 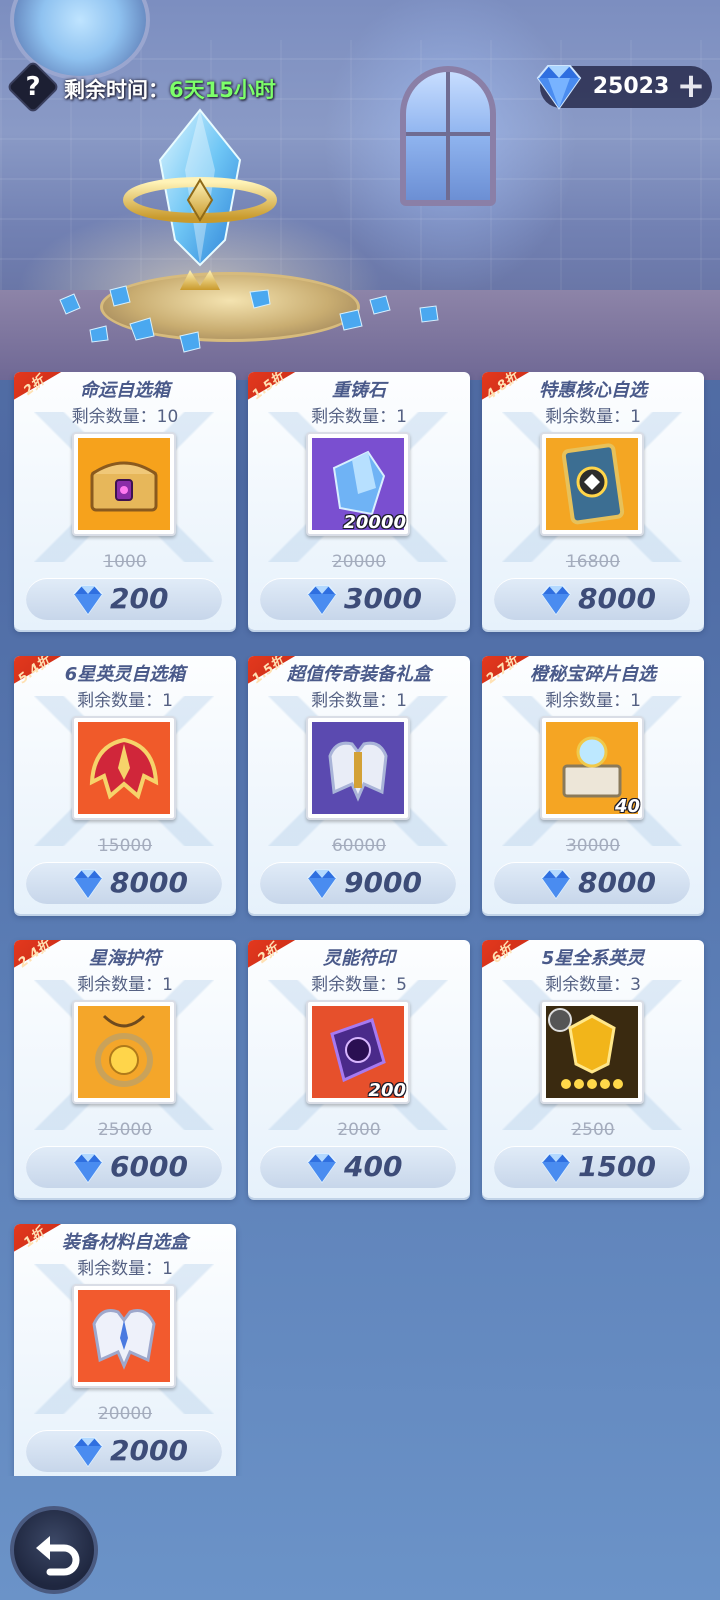 I want to click on buy-button: 400, so click(x=358, y=1167).